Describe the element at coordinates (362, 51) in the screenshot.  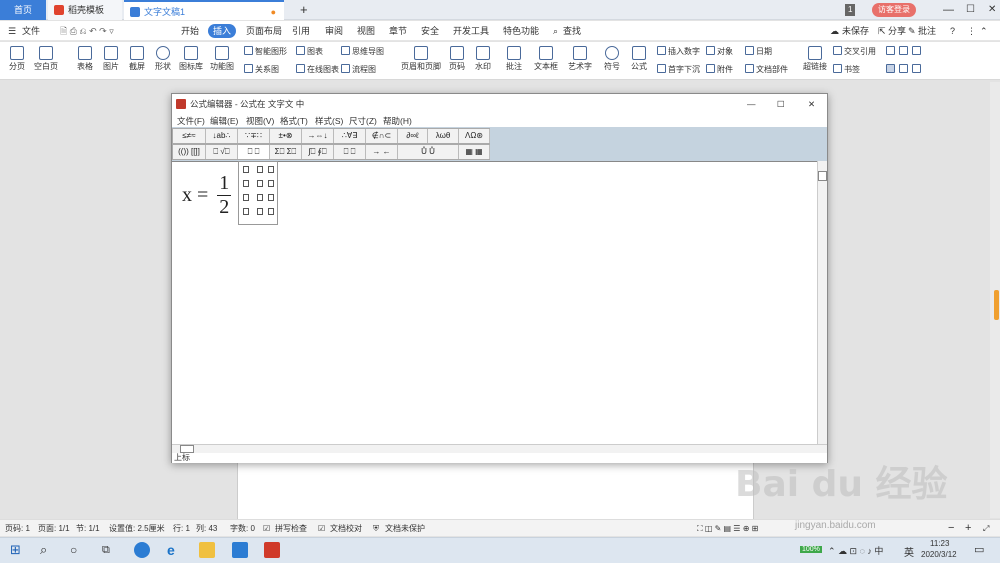
I see `mindmap-button: 思维导图` at that location.